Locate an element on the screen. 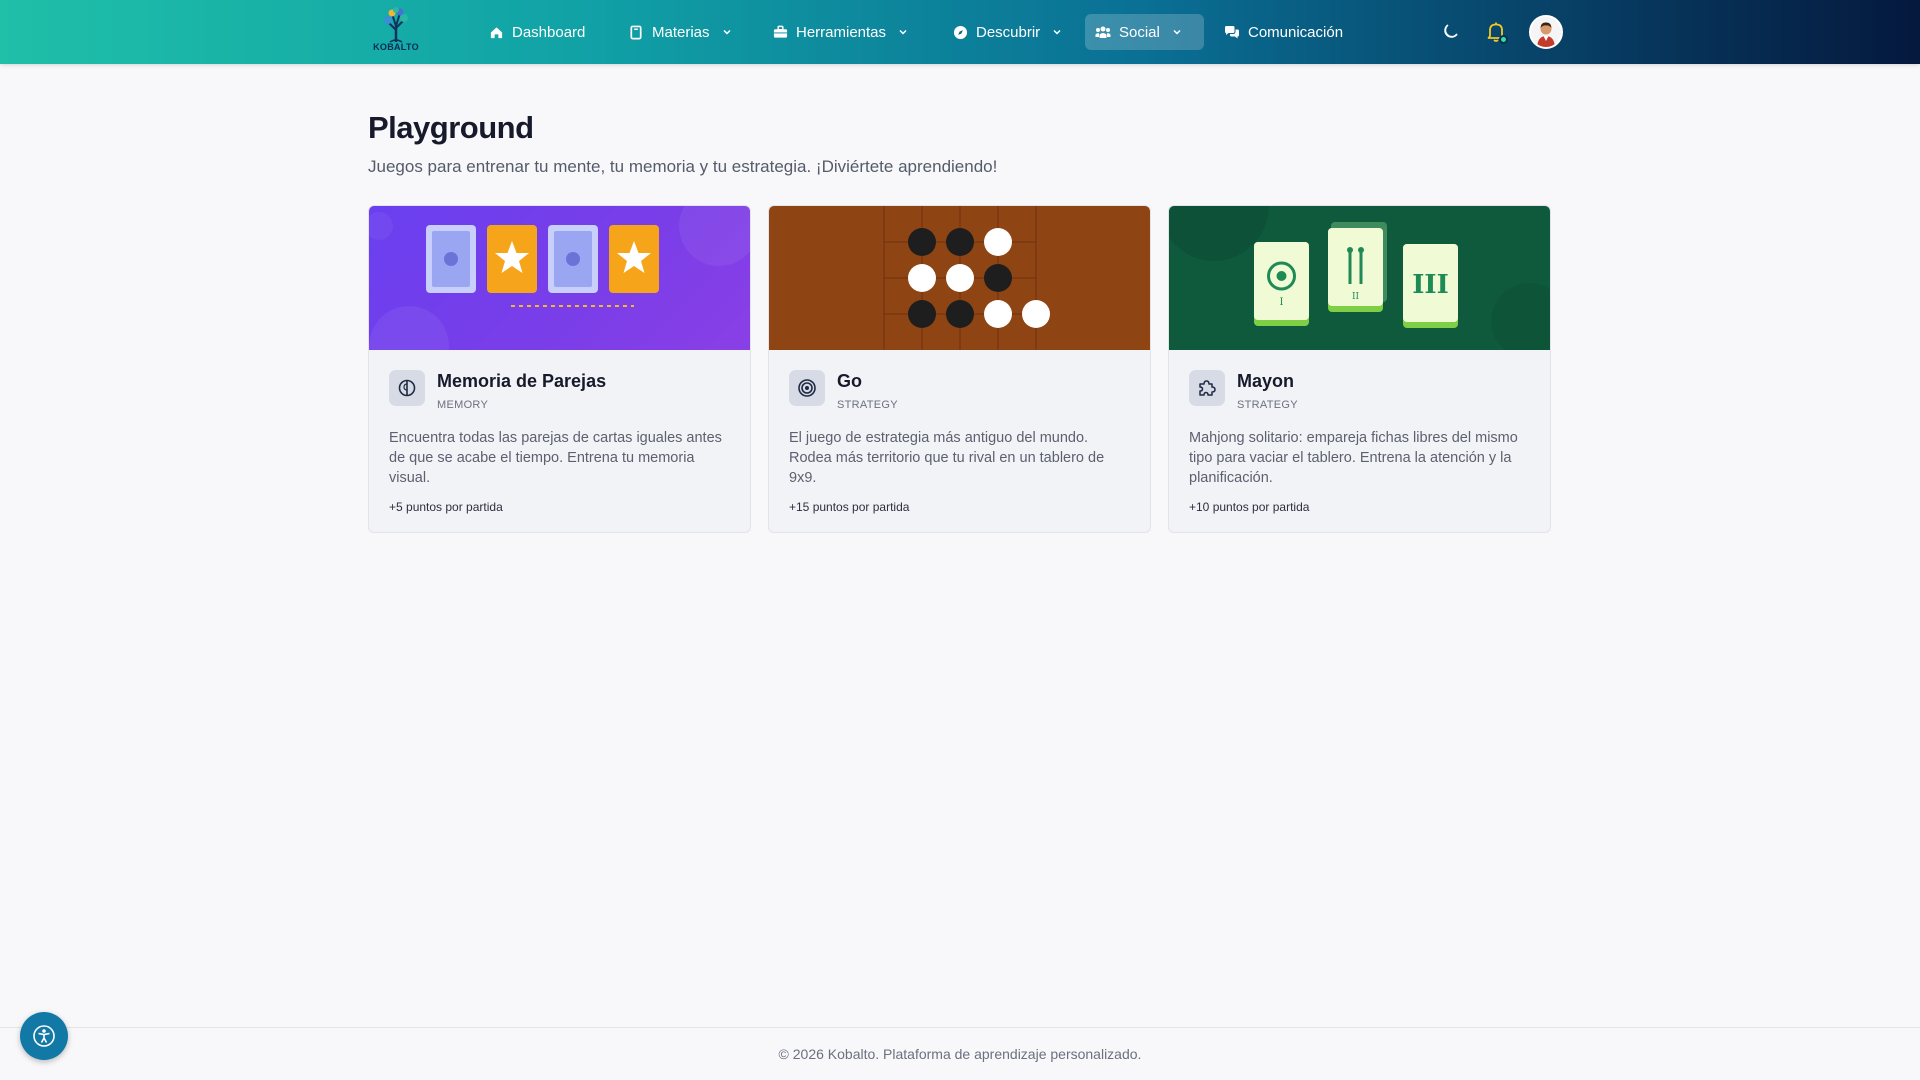  nav-comunicacion: Comunicación is located at coordinates (1283, 32).